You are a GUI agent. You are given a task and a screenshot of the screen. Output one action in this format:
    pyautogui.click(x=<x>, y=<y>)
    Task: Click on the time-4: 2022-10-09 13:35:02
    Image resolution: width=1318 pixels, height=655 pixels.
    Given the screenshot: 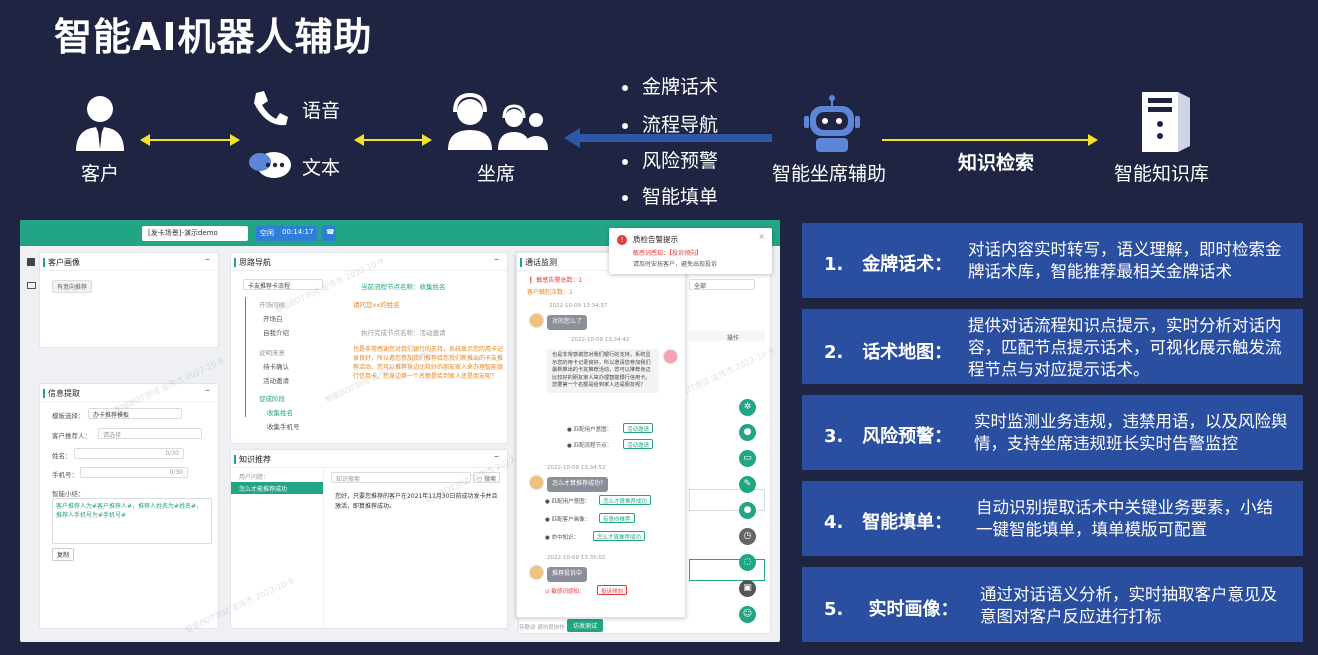 What is the action you would take?
    pyautogui.click(x=576, y=558)
    